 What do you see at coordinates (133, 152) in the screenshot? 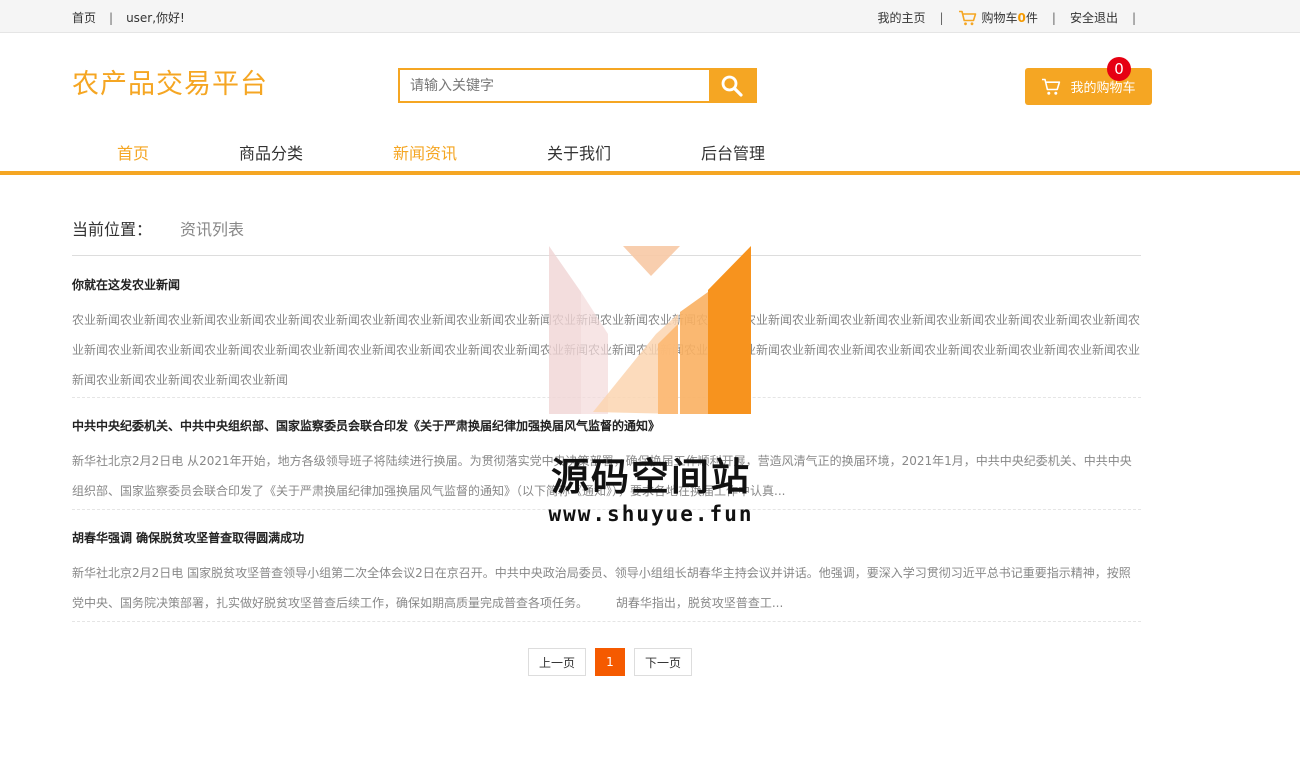
I see `nav-item-home: 首页` at bounding box center [133, 152].